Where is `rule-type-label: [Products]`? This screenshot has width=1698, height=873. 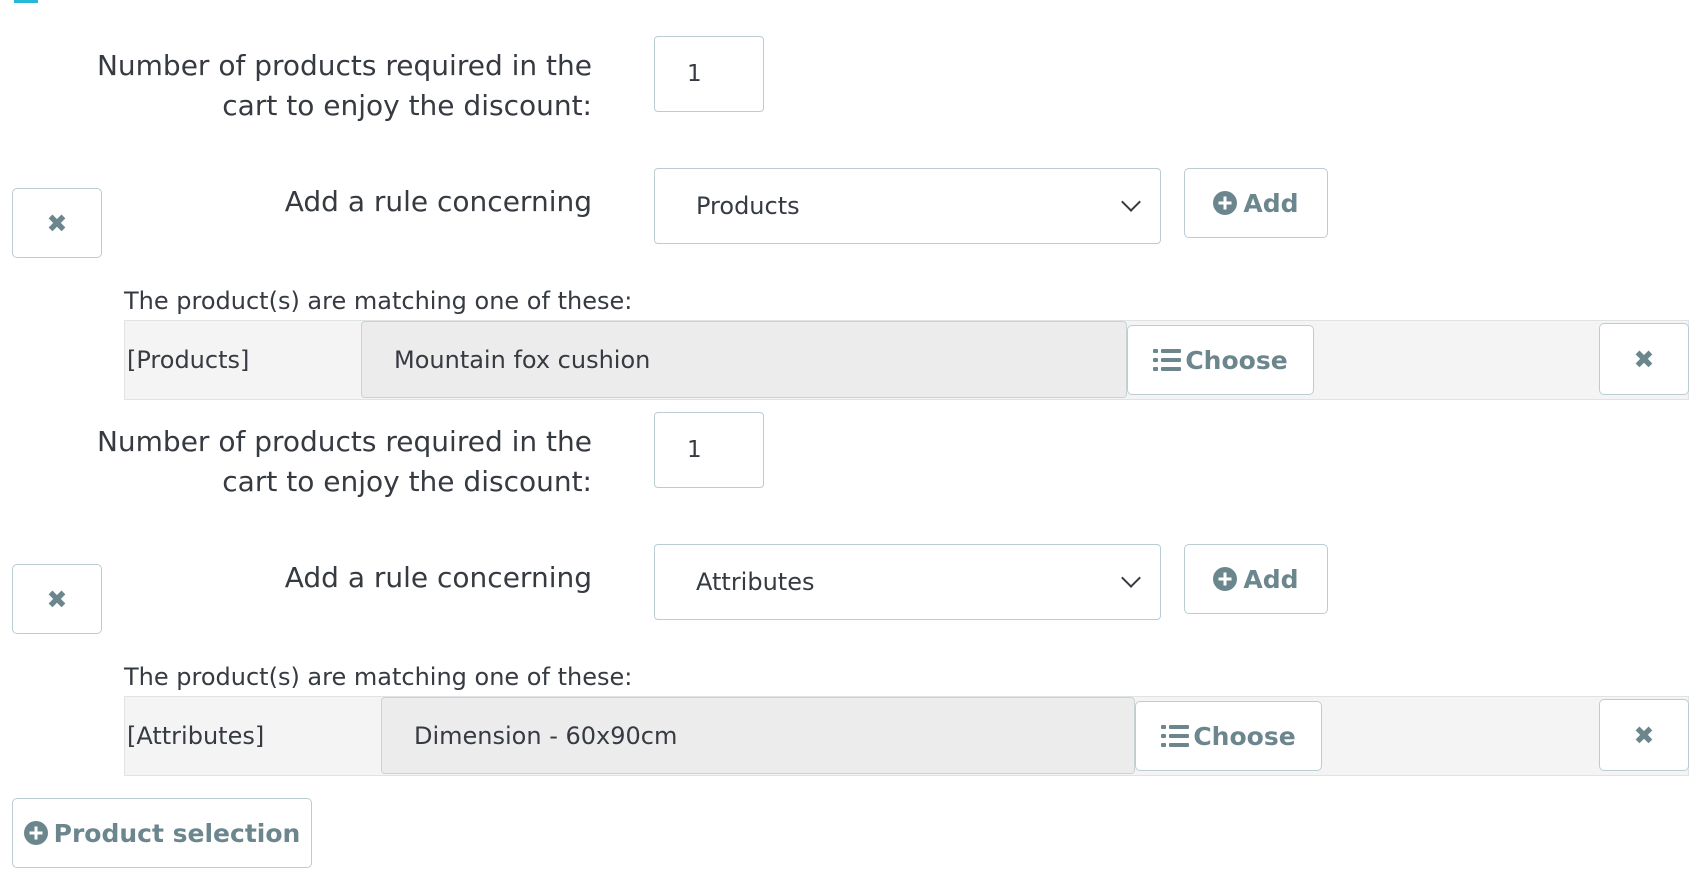 rule-type-label: [Products] is located at coordinates (188, 360).